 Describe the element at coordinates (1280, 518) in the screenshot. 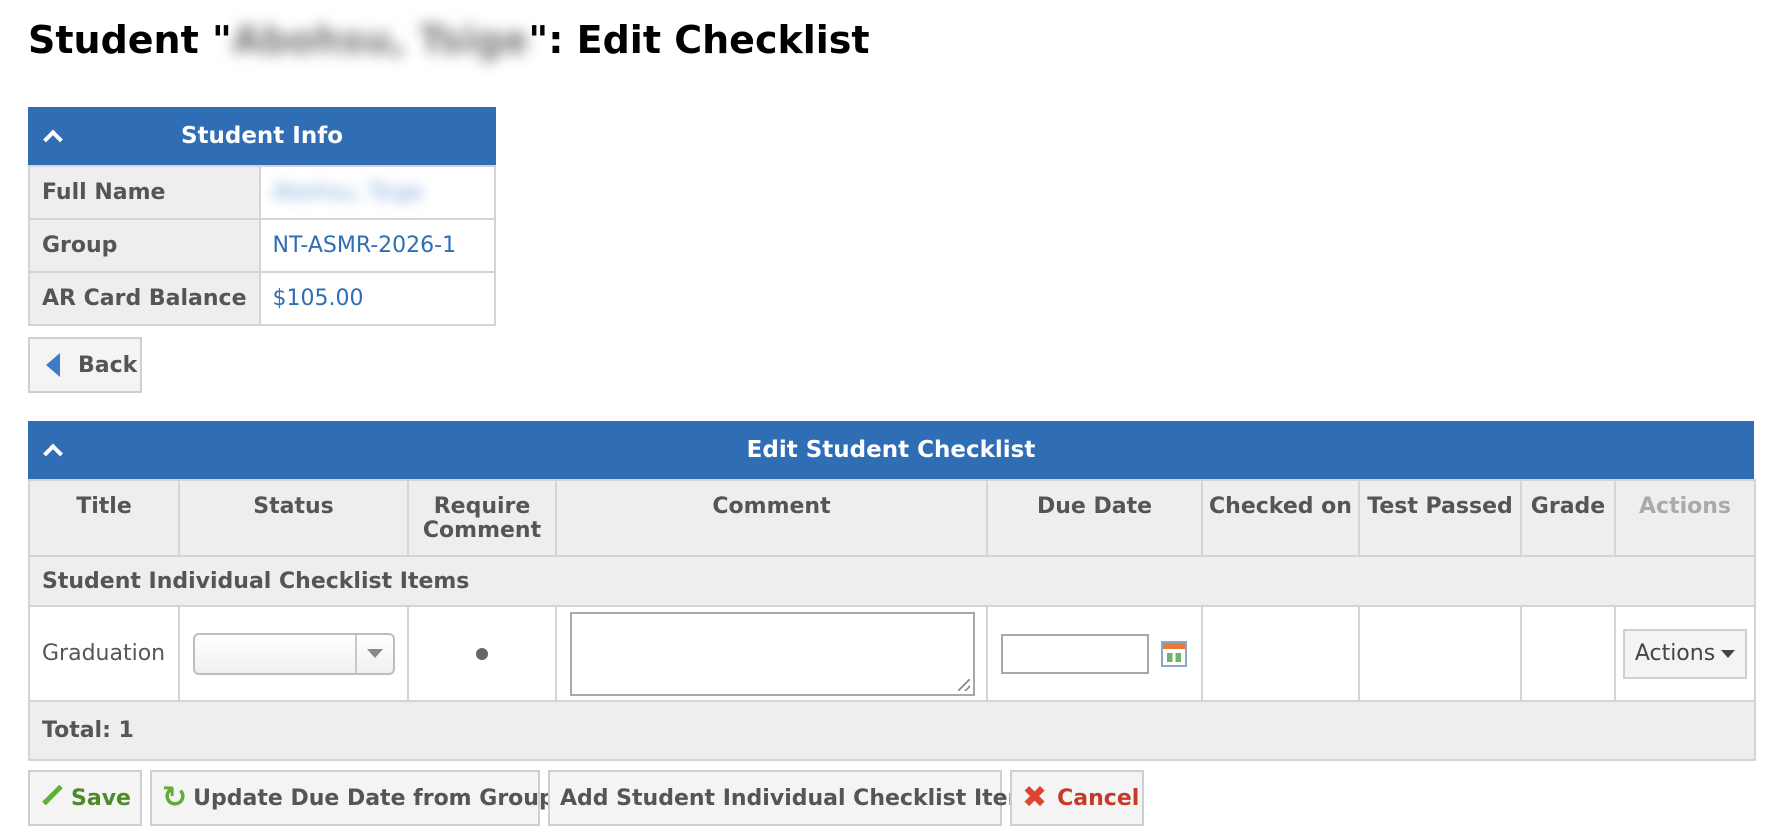

I see `col-checked-on: Checked on` at that location.